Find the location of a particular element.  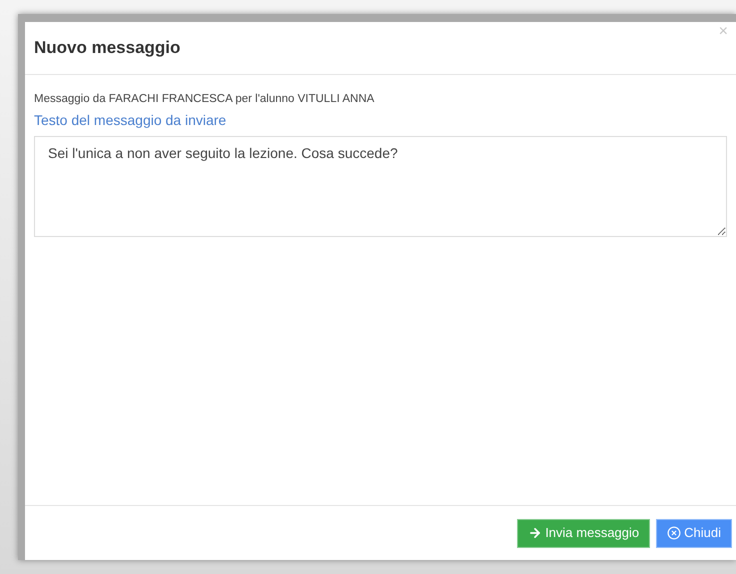

field-label: Testo del messaggio da inviare is located at coordinates (131, 120).